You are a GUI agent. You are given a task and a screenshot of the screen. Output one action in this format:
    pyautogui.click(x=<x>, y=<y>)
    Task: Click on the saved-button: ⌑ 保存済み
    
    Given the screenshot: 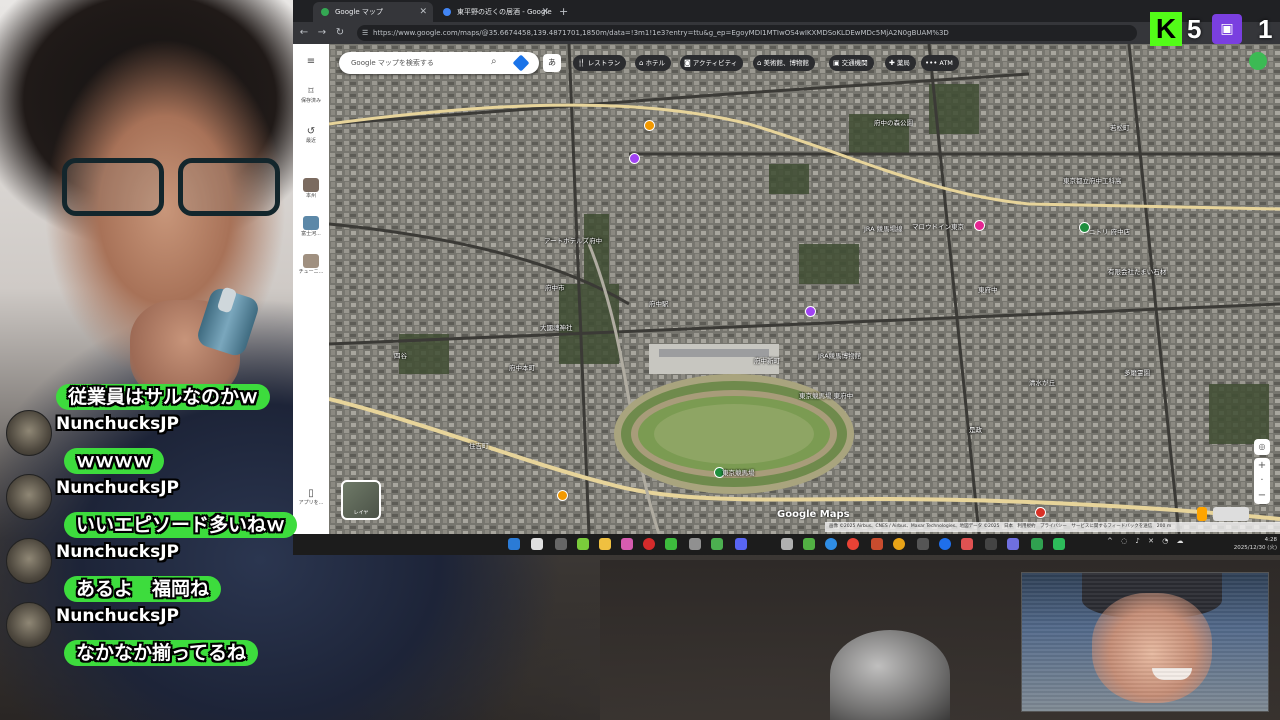 What is the action you would take?
    pyautogui.click(x=311, y=95)
    